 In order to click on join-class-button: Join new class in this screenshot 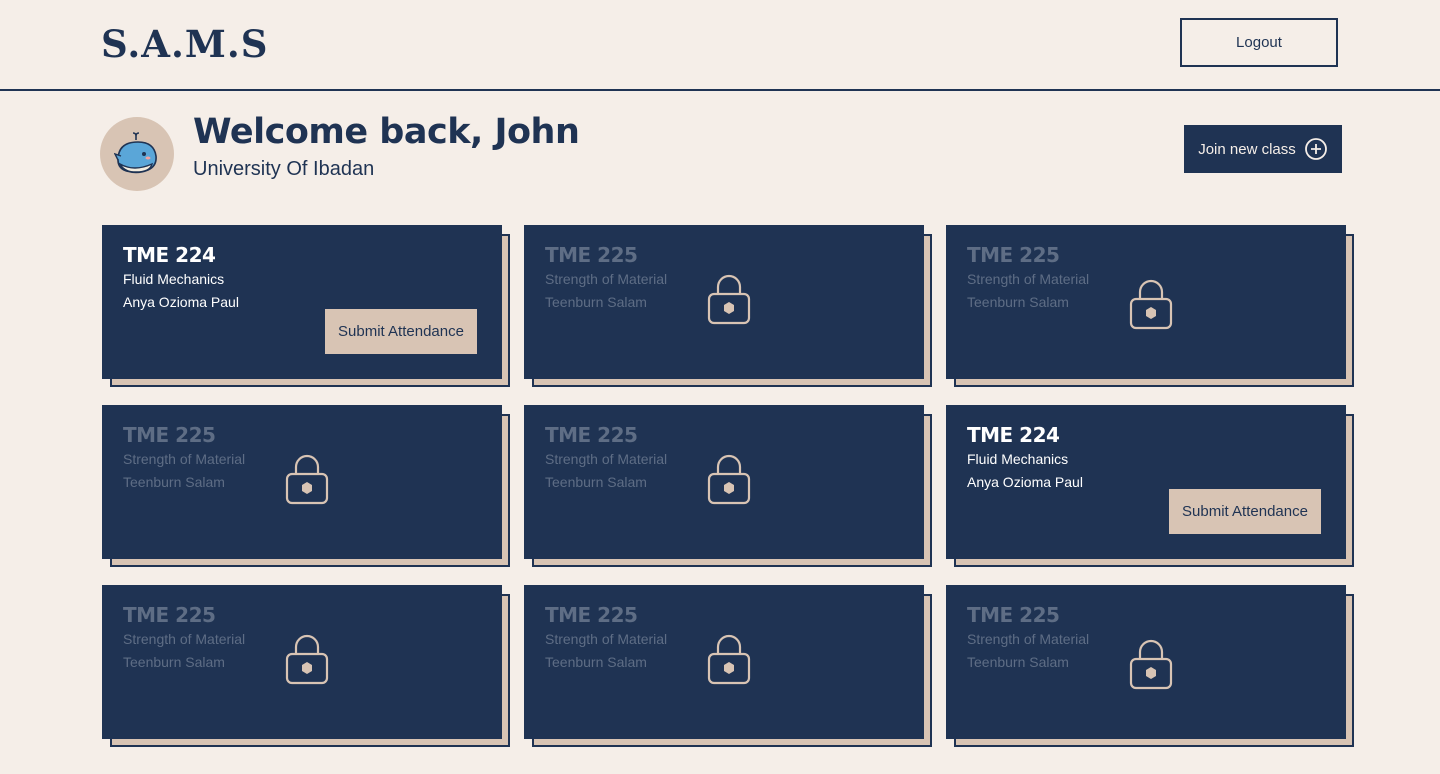, I will do `click(1263, 149)`.